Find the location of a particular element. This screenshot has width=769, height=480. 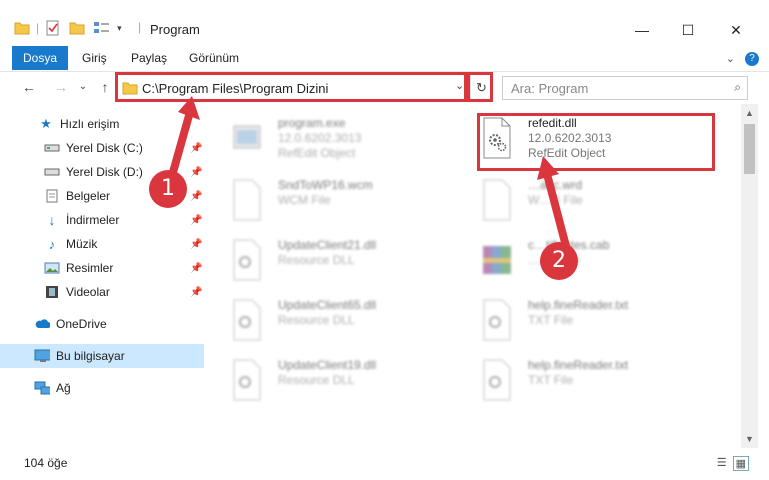

forward-button: → is located at coordinates (61, 87).